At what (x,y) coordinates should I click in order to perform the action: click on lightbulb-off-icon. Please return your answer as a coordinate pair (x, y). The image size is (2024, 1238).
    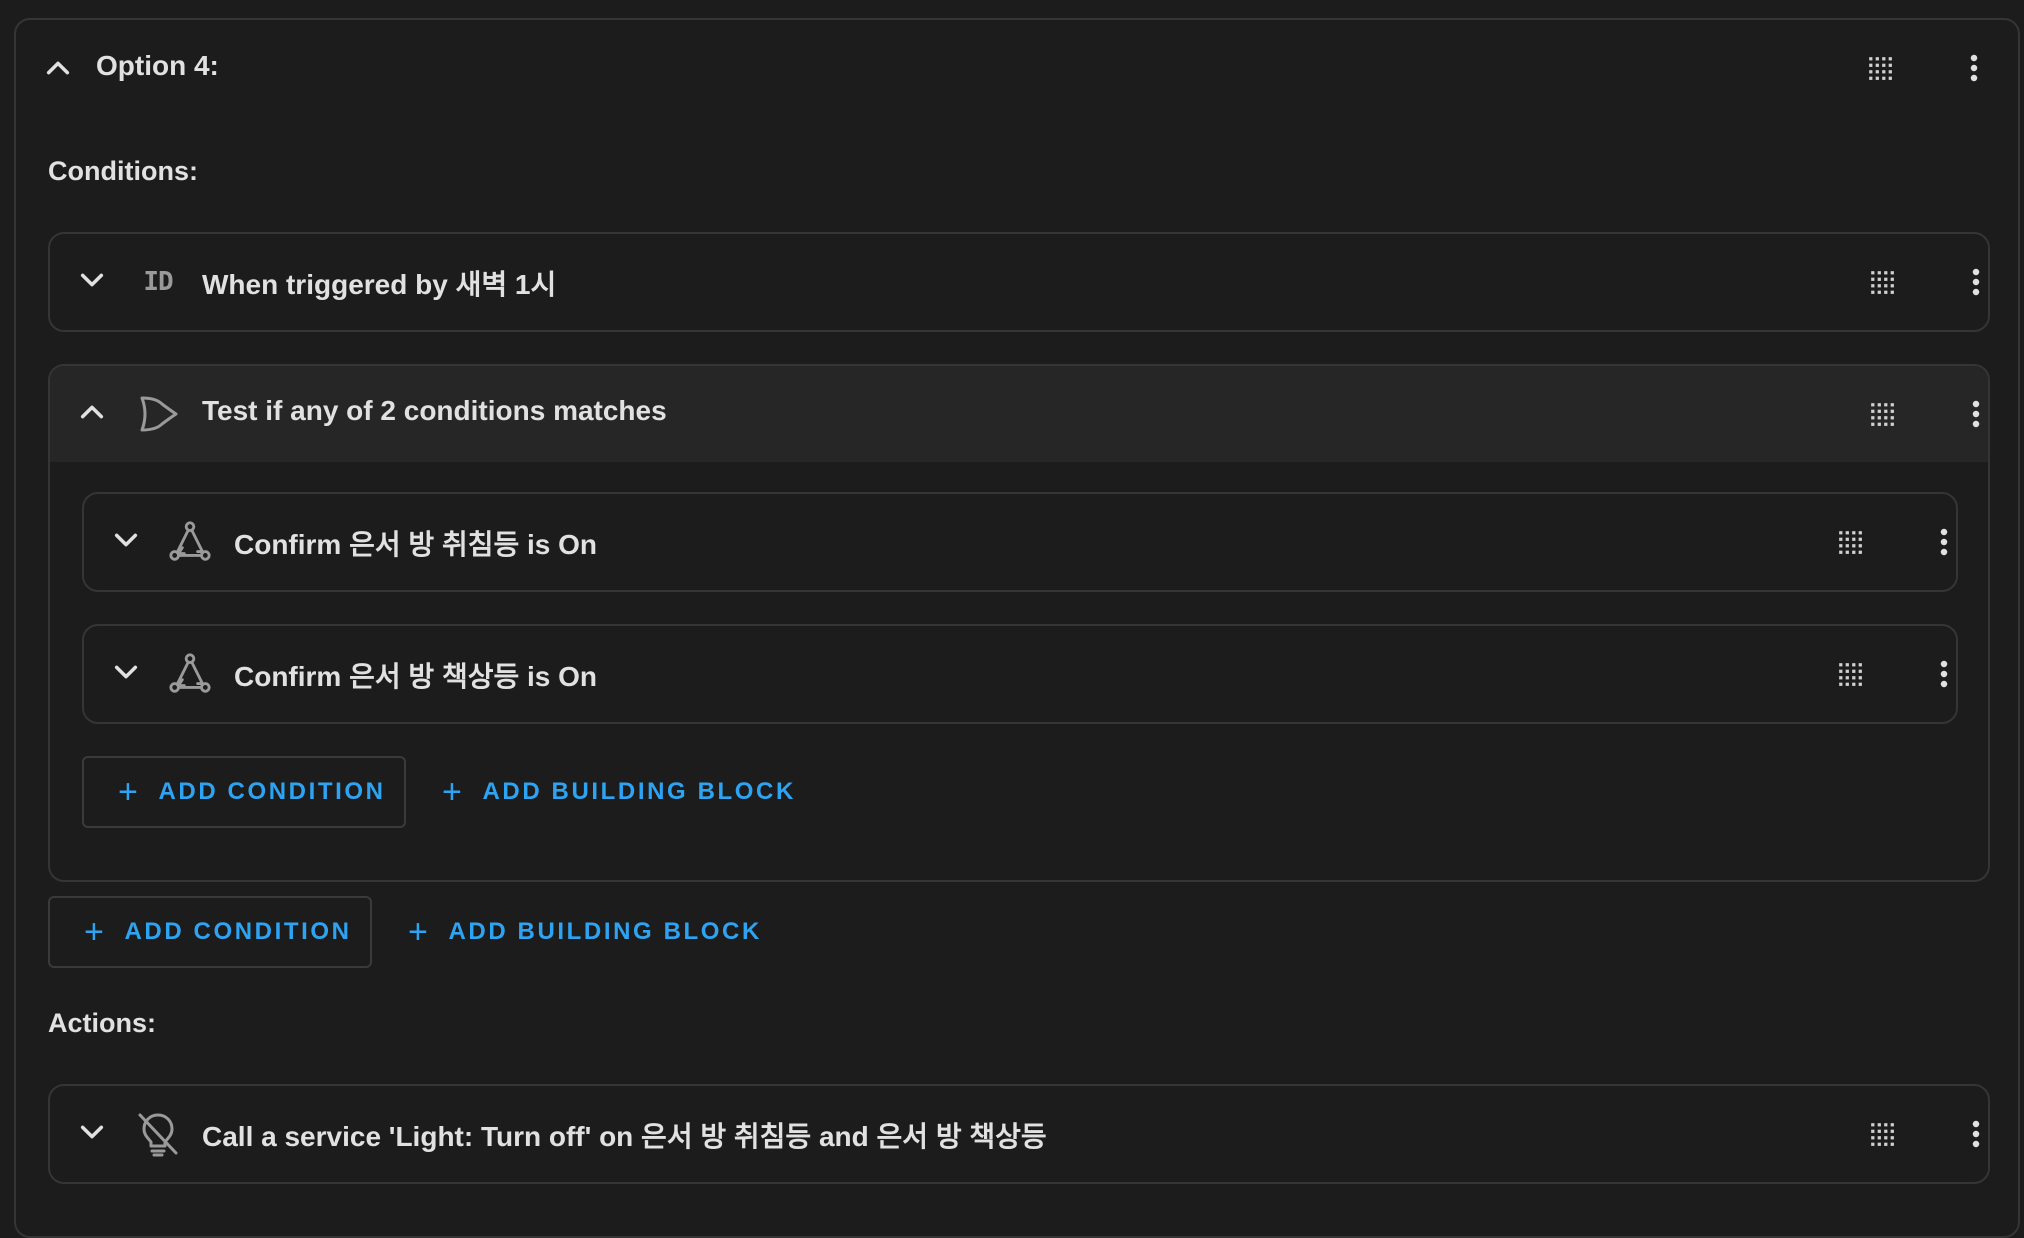
    Looking at the image, I should click on (158, 1134).